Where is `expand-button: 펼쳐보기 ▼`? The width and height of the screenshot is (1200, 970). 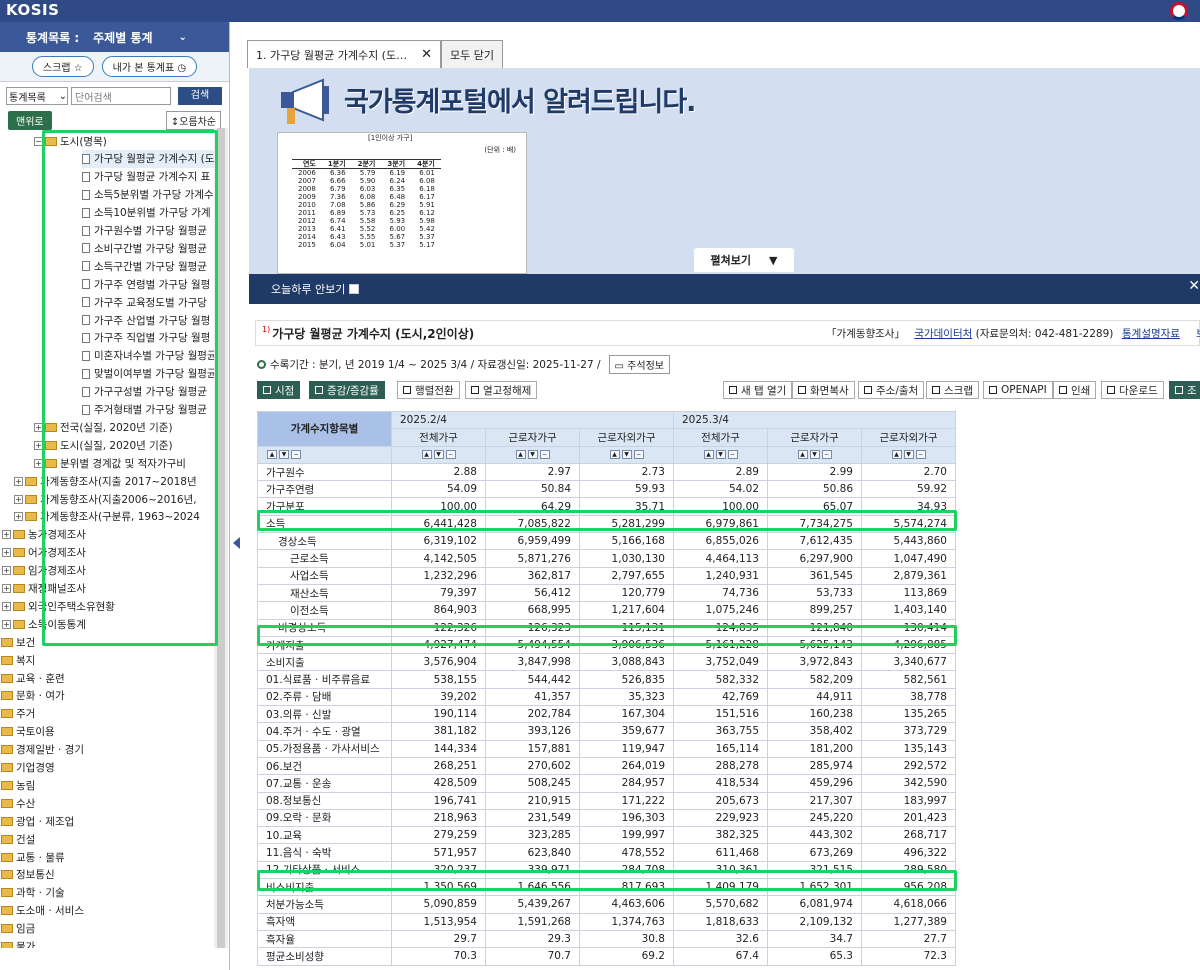 expand-button: 펼쳐보기 ▼ is located at coordinates (744, 260).